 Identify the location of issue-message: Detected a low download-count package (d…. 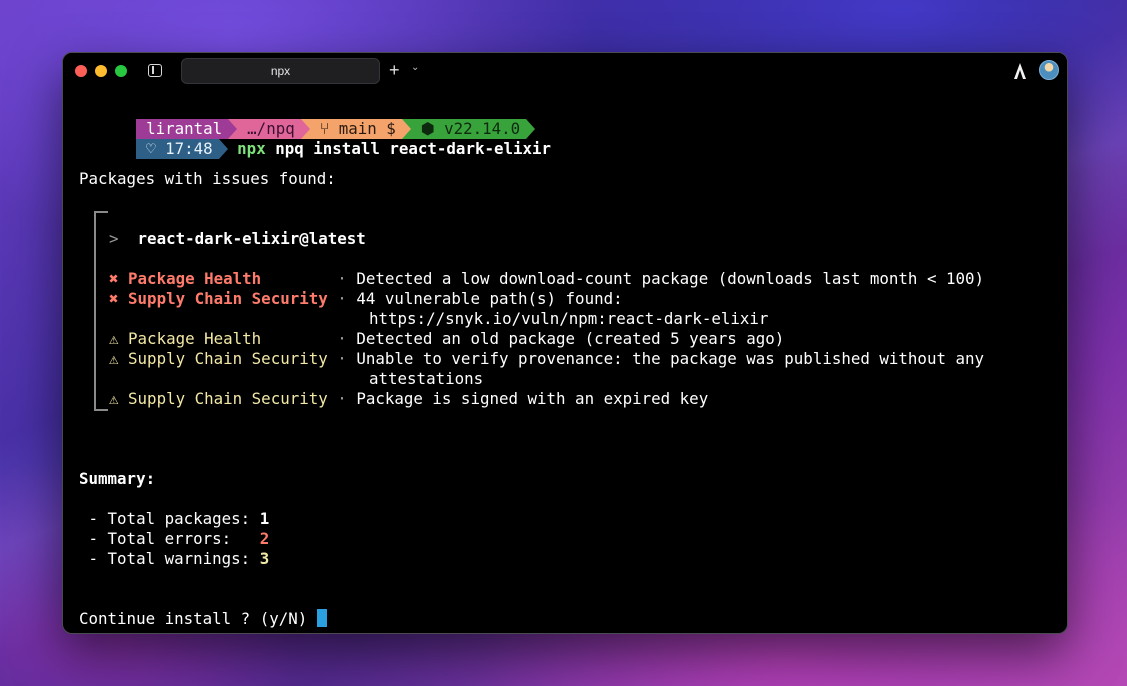
(670, 278).